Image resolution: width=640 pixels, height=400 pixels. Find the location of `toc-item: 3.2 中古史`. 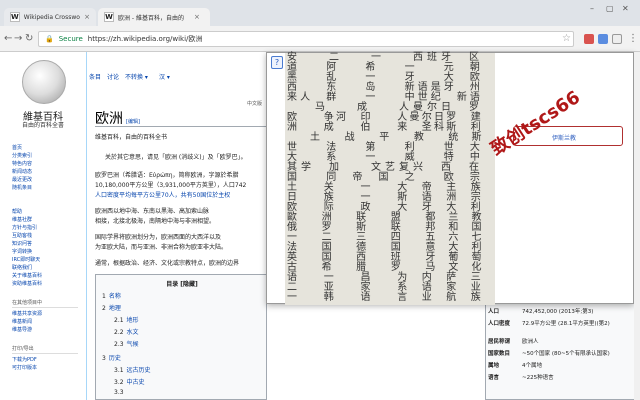

toc-item: 3.2 中古史 is located at coordinates (129, 381).